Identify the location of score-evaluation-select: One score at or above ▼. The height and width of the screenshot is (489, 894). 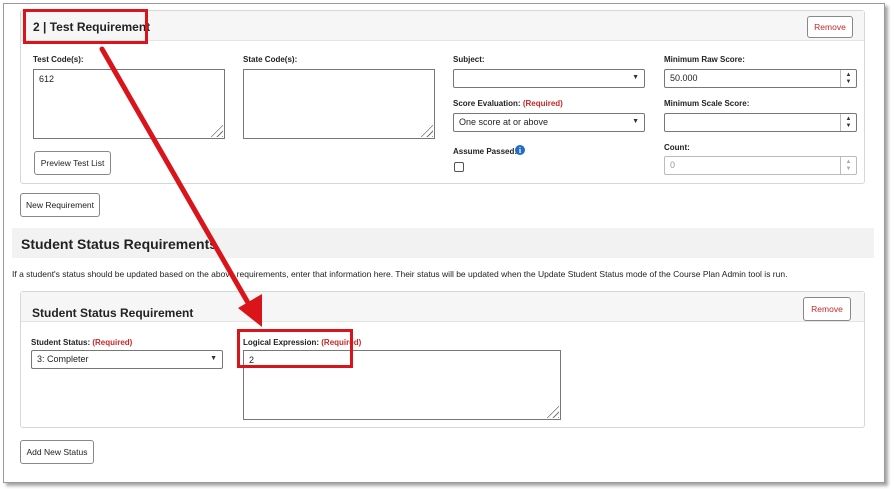
(549, 122).